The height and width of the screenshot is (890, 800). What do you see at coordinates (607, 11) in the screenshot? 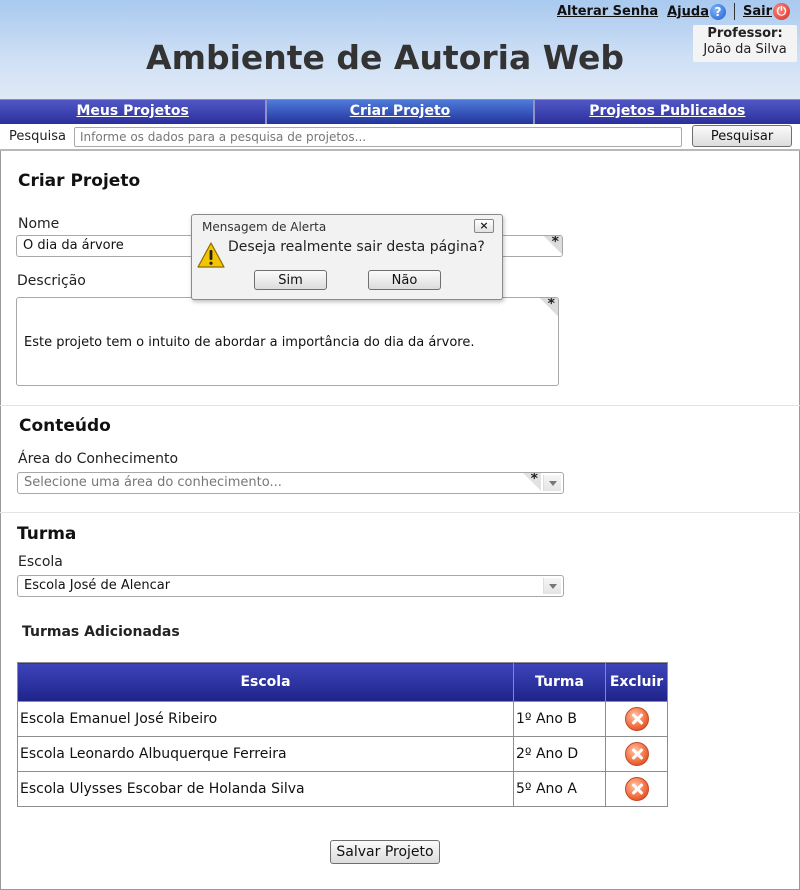
I see `change-password-link: Alterar Senha` at bounding box center [607, 11].